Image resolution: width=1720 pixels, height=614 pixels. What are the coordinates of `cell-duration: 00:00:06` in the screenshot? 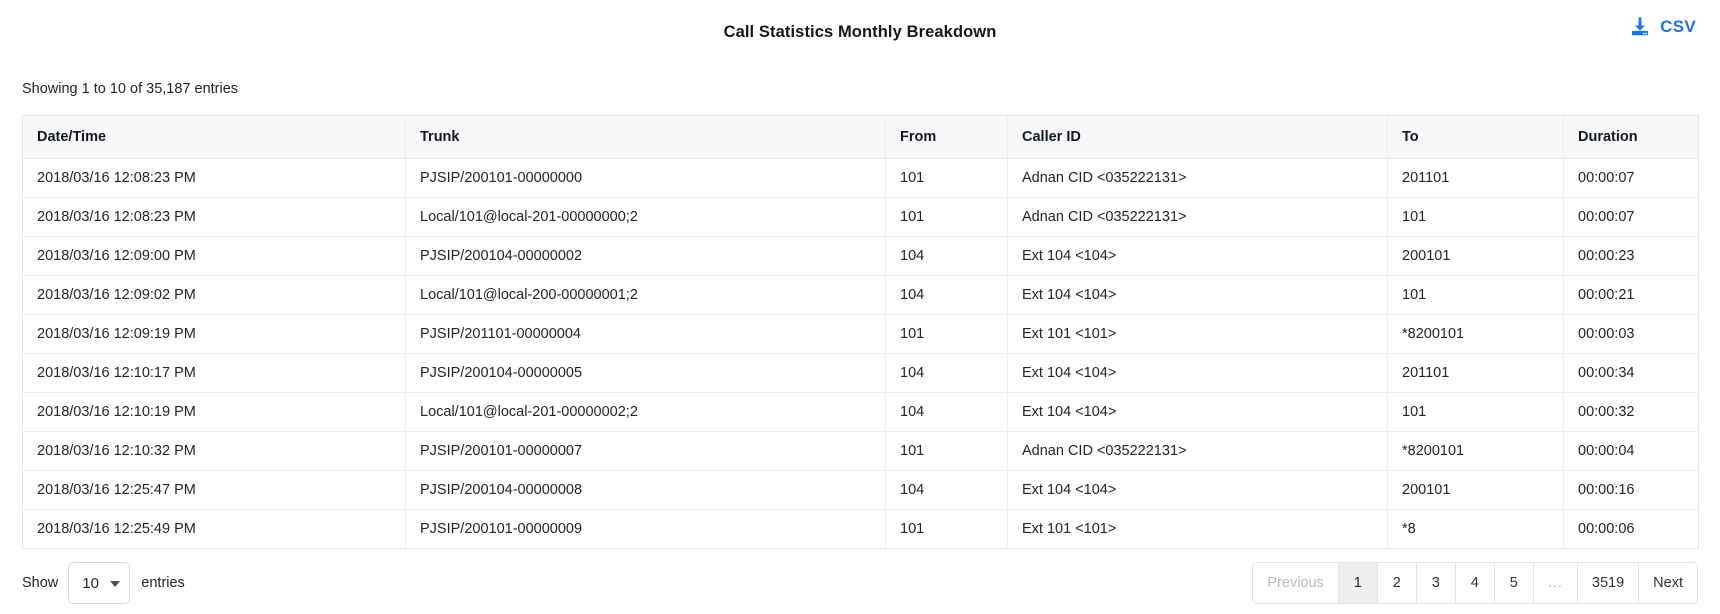 It's located at (1606, 529).